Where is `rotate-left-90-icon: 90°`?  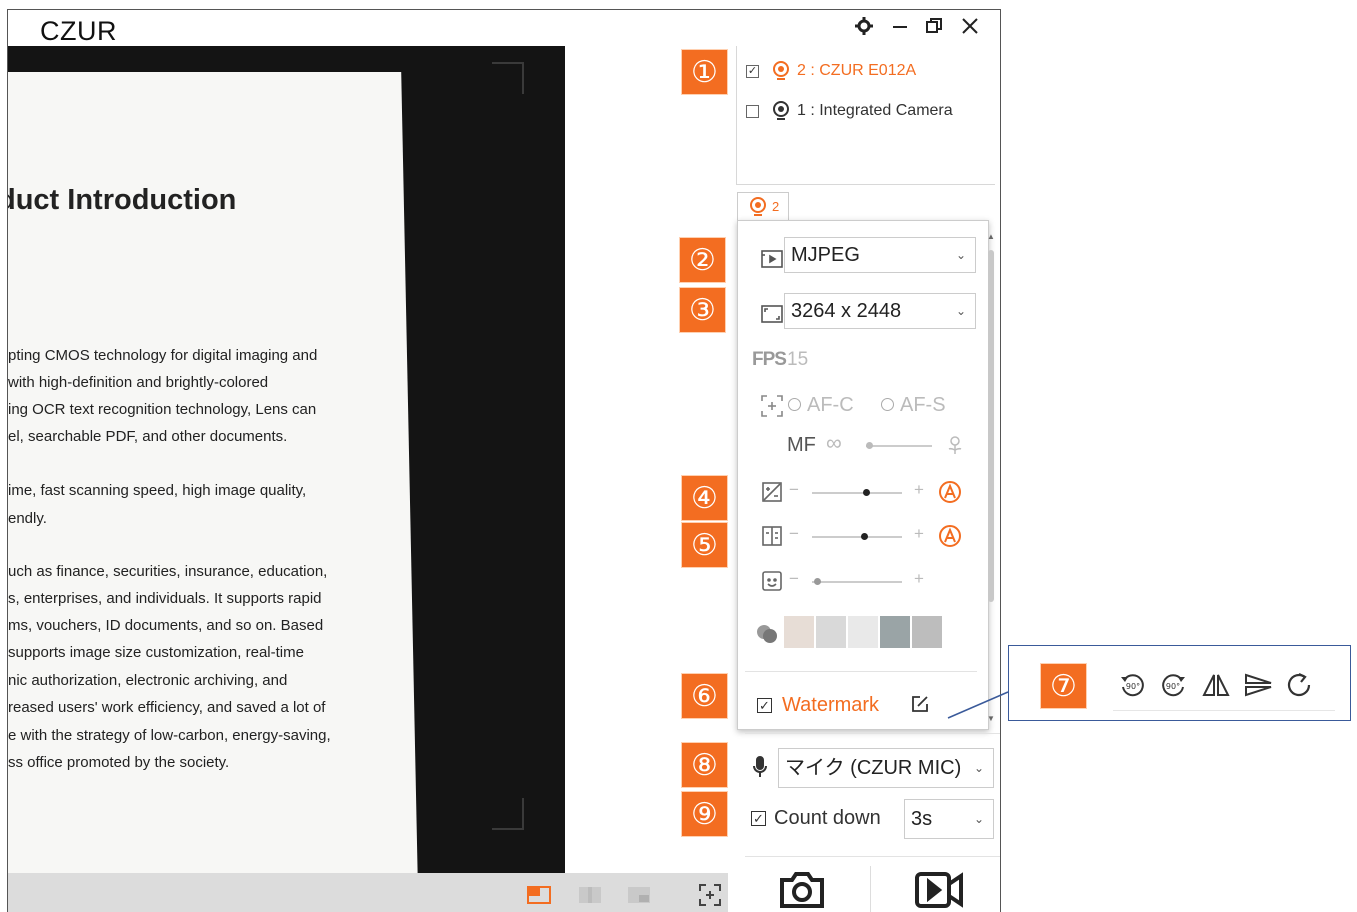 rotate-left-90-icon: 90° is located at coordinates (1133, 687).